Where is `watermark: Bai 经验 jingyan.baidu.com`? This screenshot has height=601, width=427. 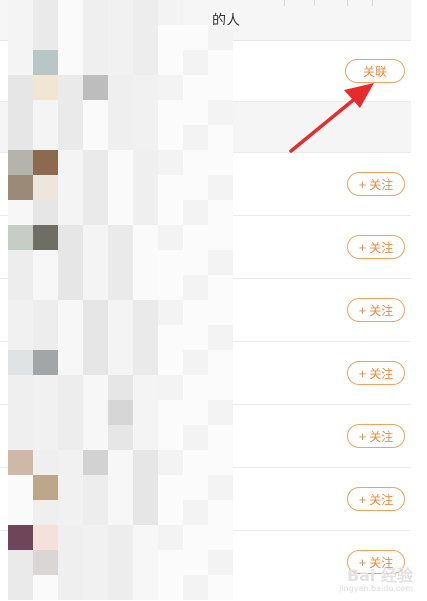
watermark: Bai 经验 jingyan.baidu.com is located at coordinates (376, 577).